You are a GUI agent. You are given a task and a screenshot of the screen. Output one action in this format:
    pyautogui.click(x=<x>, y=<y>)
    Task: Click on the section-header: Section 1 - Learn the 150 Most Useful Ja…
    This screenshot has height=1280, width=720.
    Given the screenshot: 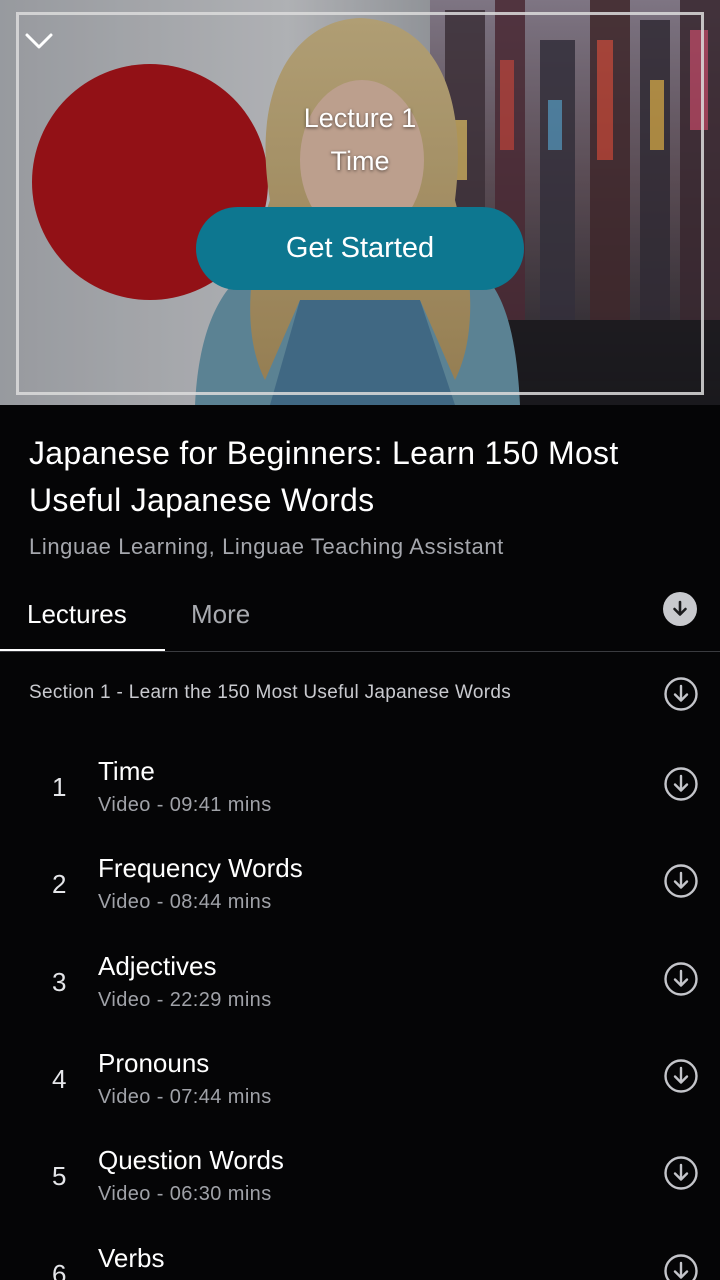 What is the action you would take?
    pyautogui.click(x=360, y=695)
    